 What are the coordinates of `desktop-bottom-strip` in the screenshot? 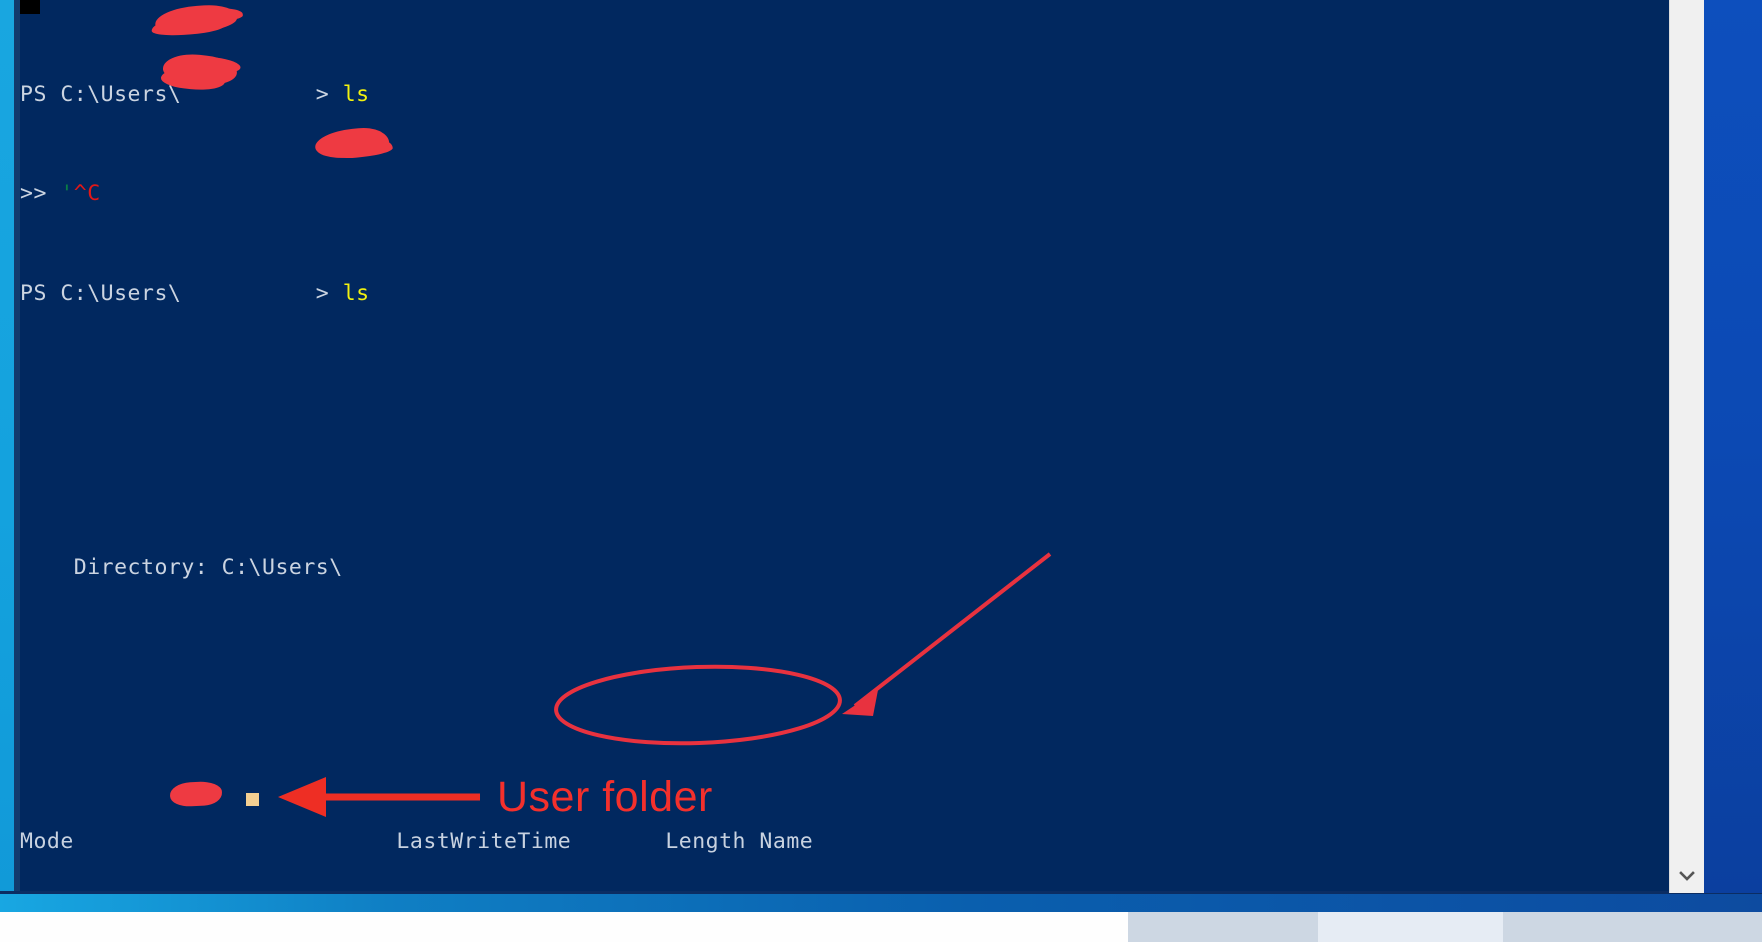 It's located at (881, 927).